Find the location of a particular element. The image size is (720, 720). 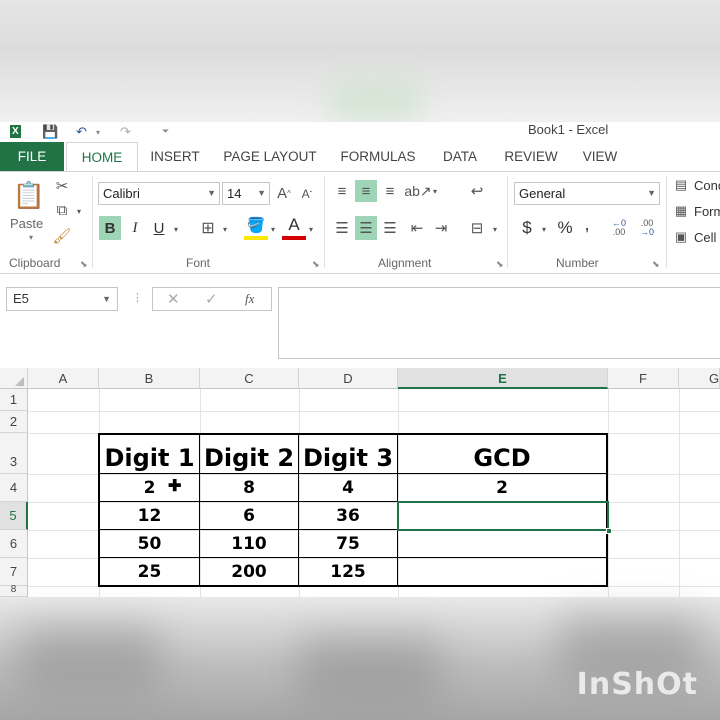

paste-label: Paste is located at coordinates (26, 223).